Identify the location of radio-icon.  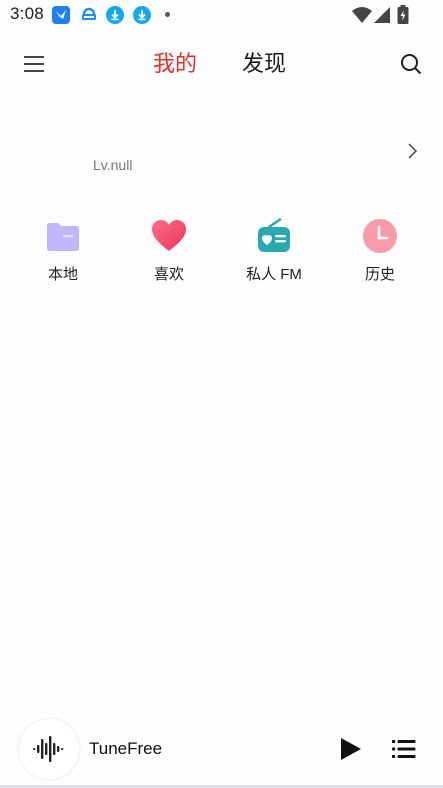
(274, 235).